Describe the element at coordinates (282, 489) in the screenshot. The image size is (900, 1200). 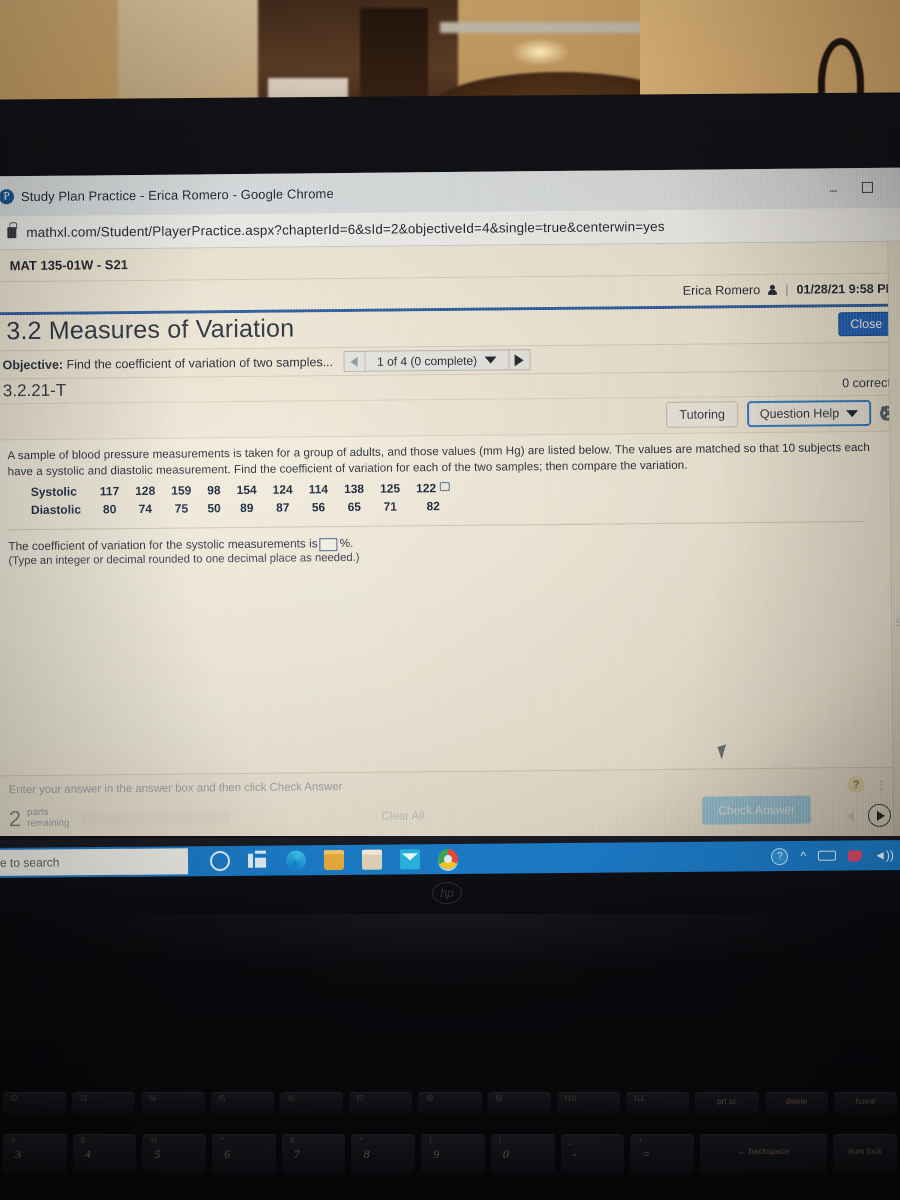
I see `cell: 124` at that location.